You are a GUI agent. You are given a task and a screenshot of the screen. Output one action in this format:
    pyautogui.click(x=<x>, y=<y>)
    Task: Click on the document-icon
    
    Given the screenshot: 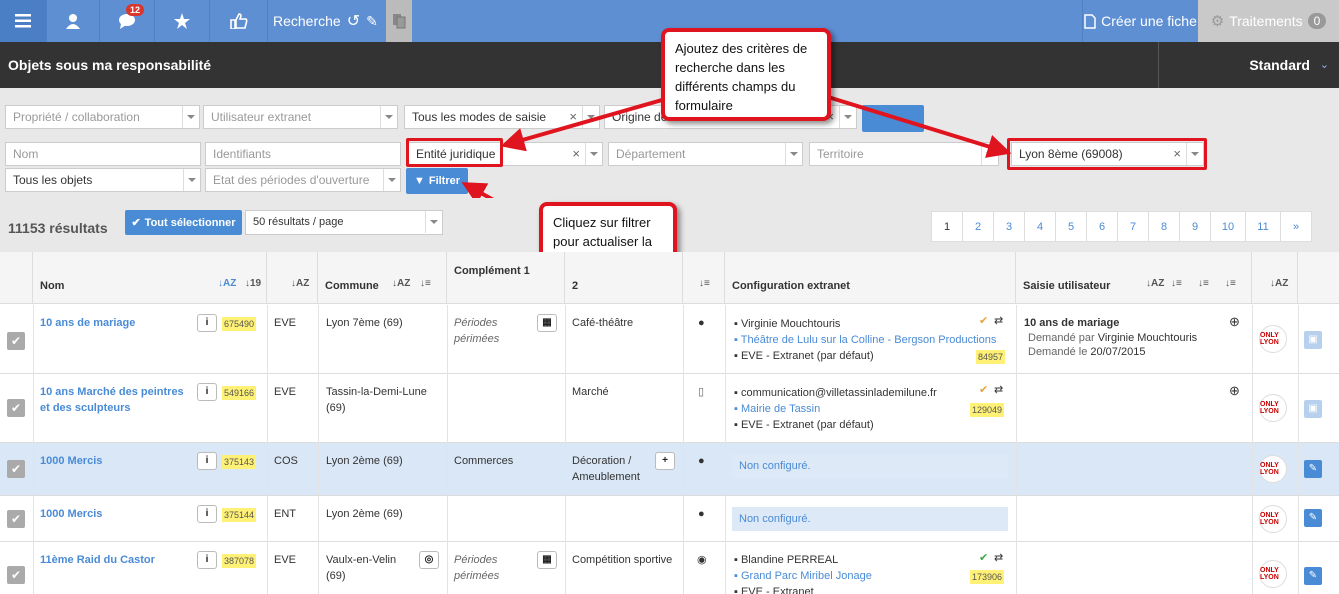 What is the action you would take?
    pyautogui.click(x=1090, y=21)
    